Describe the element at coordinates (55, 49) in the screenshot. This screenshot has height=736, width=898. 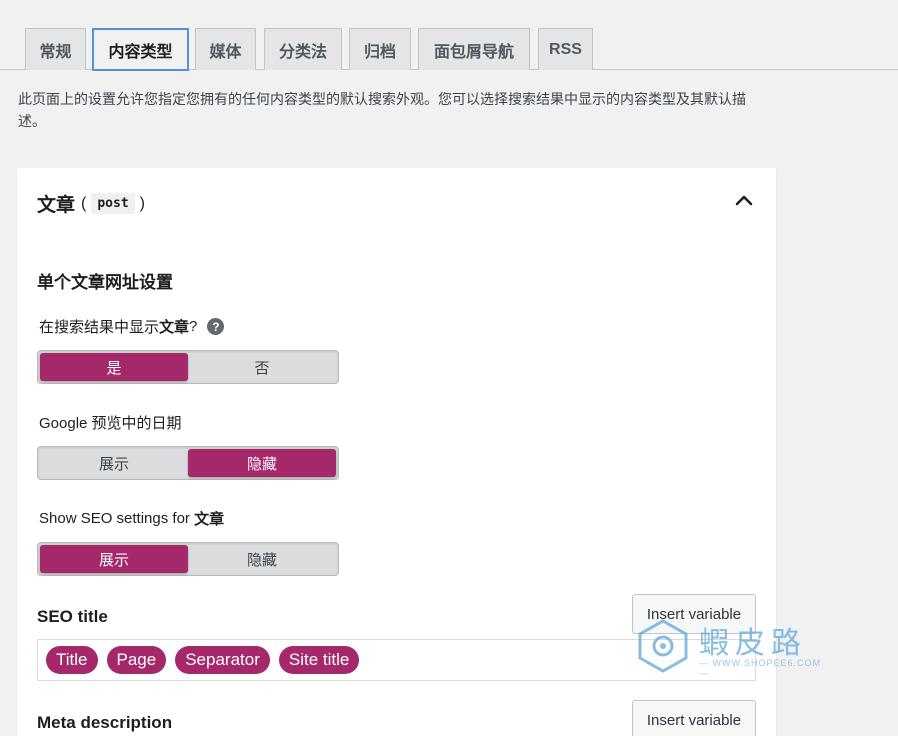
I see `tab-general: 常规` at that location.